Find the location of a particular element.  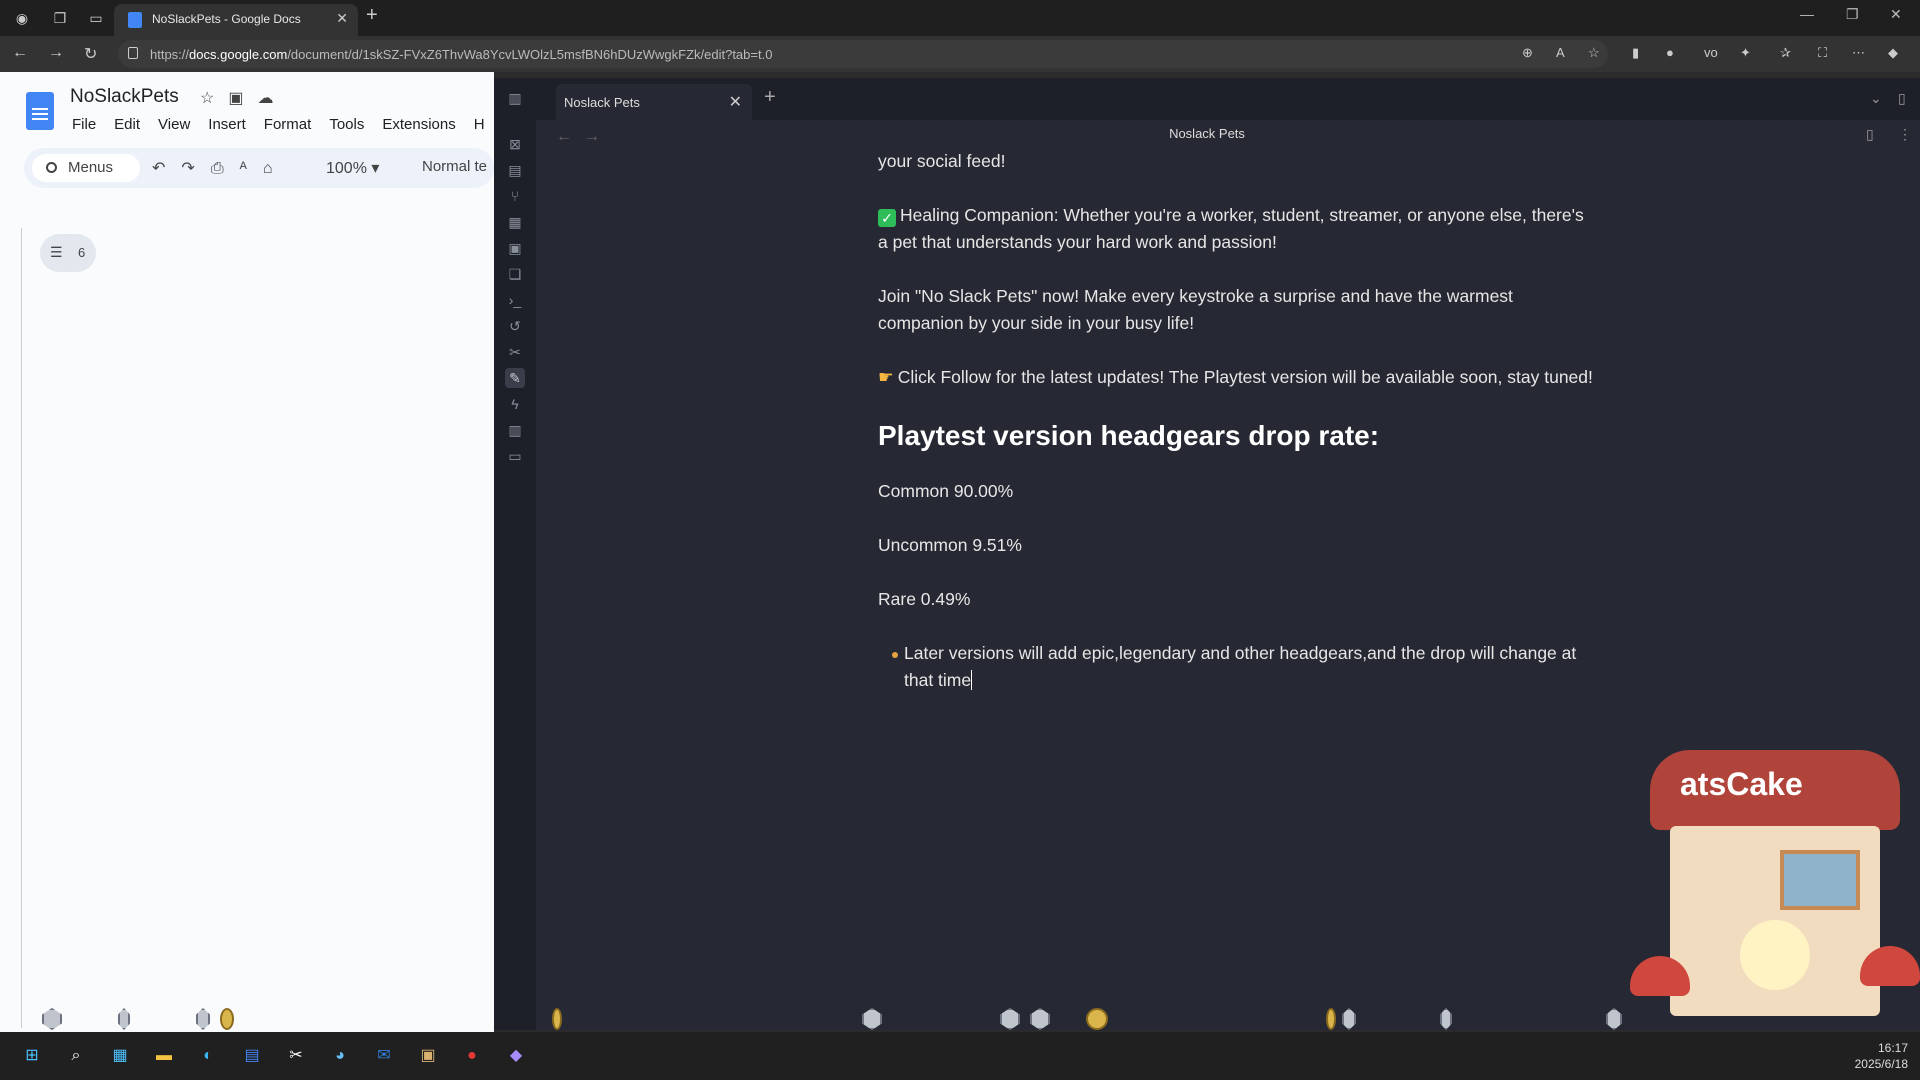

menu-view: View is located at coordinates (174, 124).